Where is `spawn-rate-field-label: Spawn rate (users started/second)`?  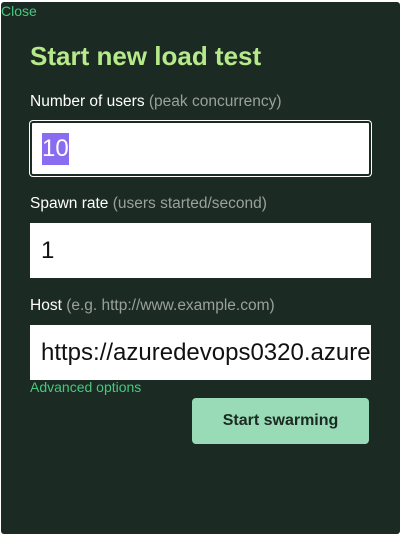
spawn-rate-field-label: Spawn rate (users started/second) is located at coordinates (148, 204).